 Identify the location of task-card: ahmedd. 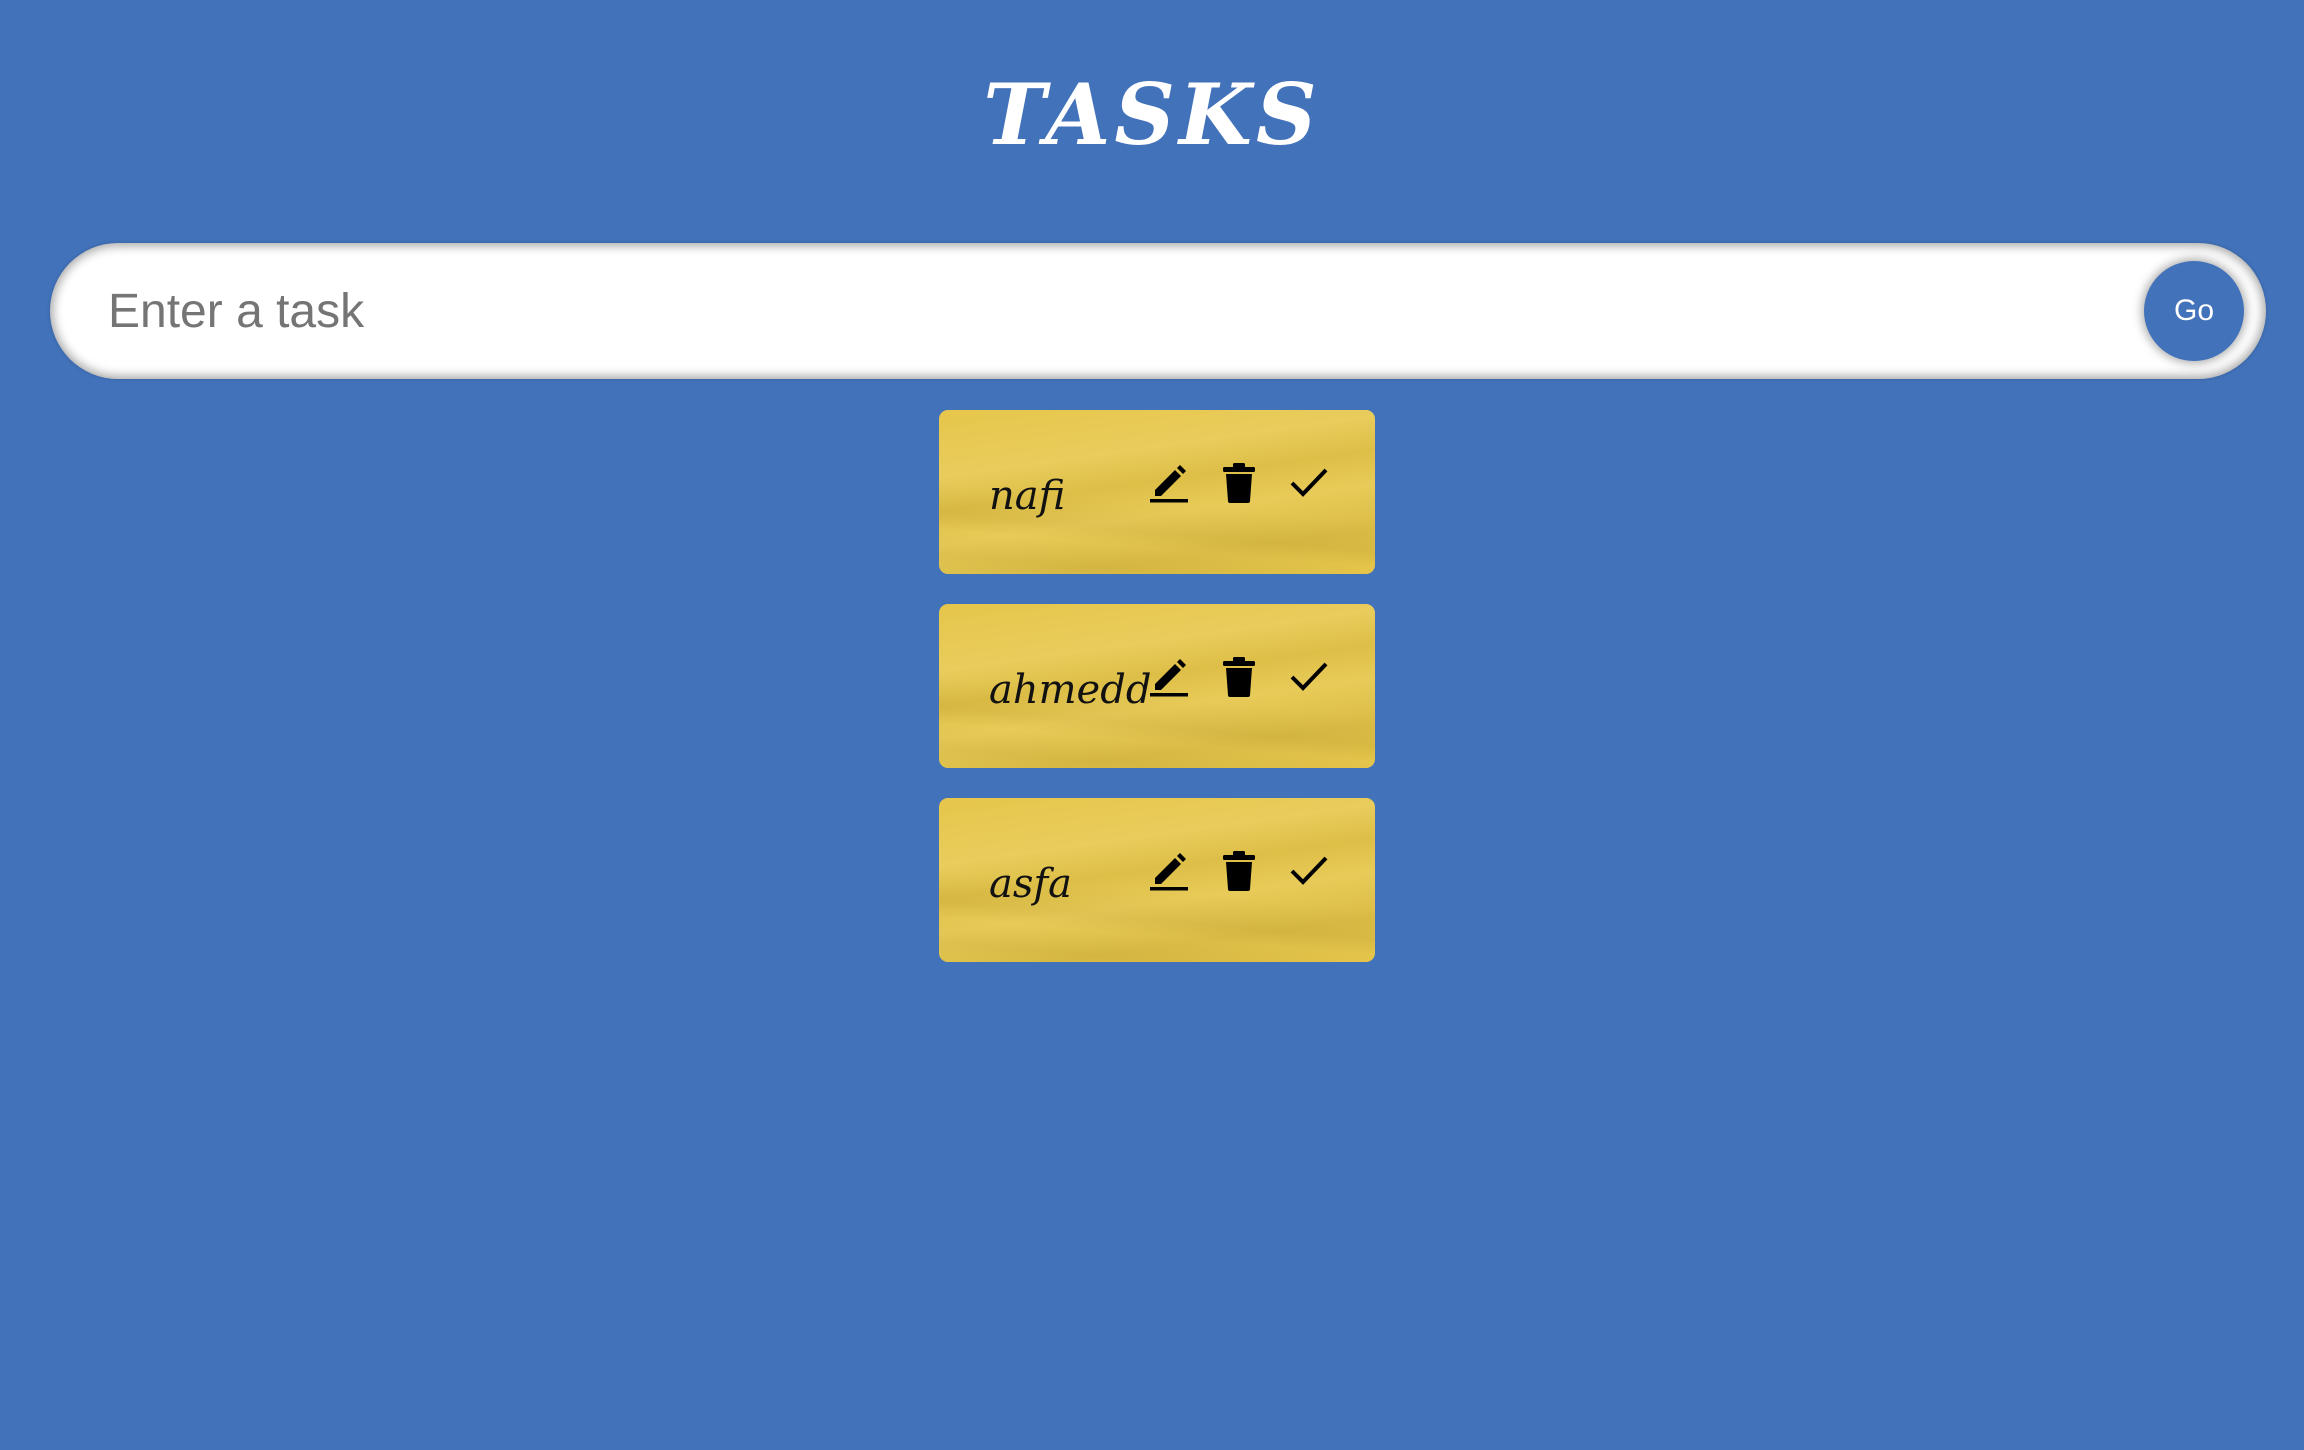
(1157, 686).